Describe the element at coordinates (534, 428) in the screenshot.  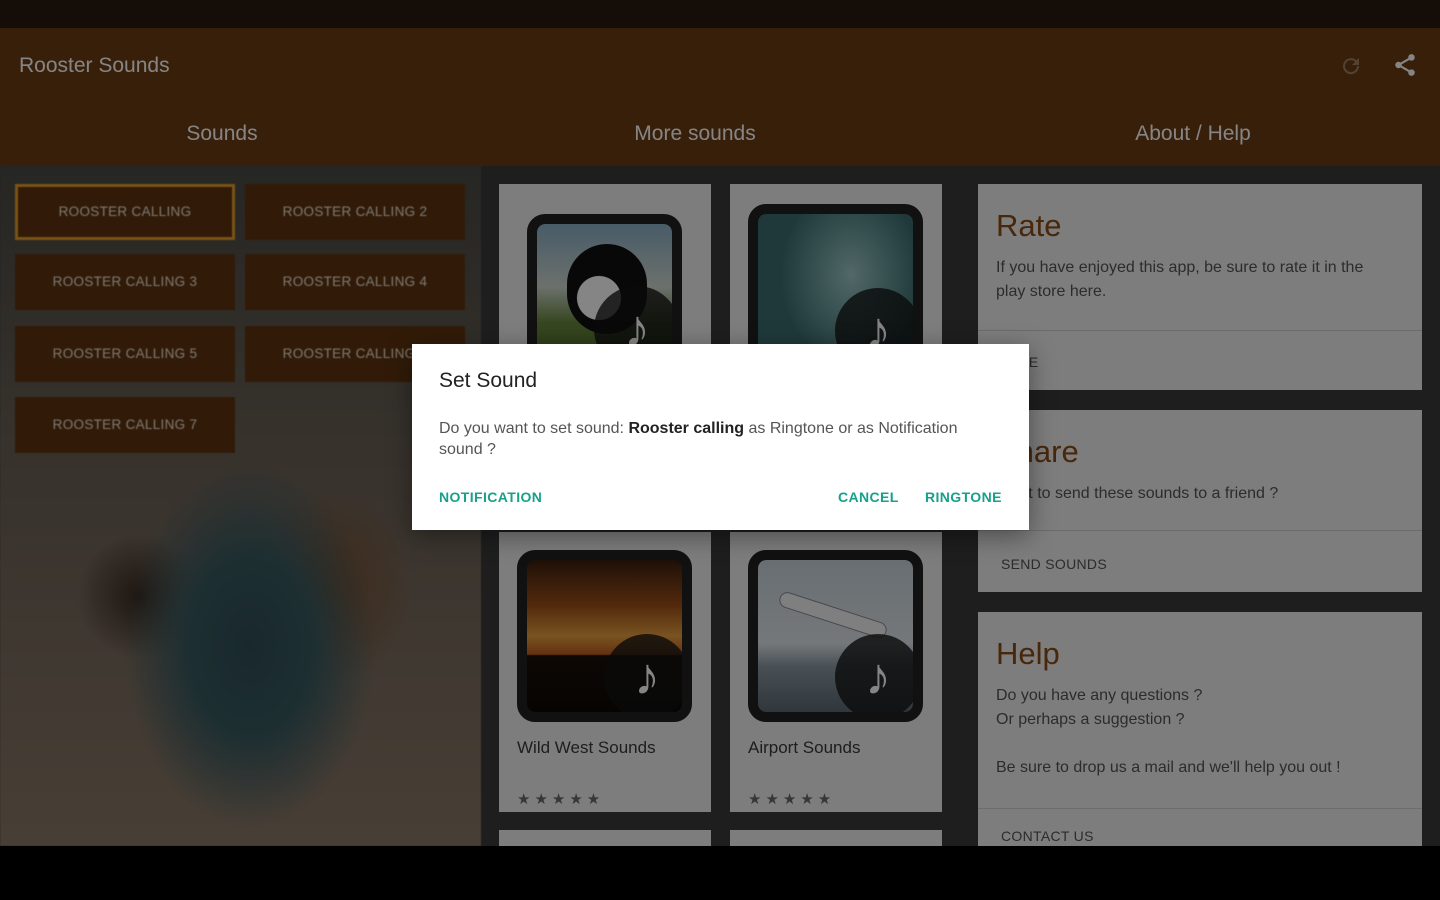
I see `dialog-message-prefix: Do you want to set sound:` at that location.